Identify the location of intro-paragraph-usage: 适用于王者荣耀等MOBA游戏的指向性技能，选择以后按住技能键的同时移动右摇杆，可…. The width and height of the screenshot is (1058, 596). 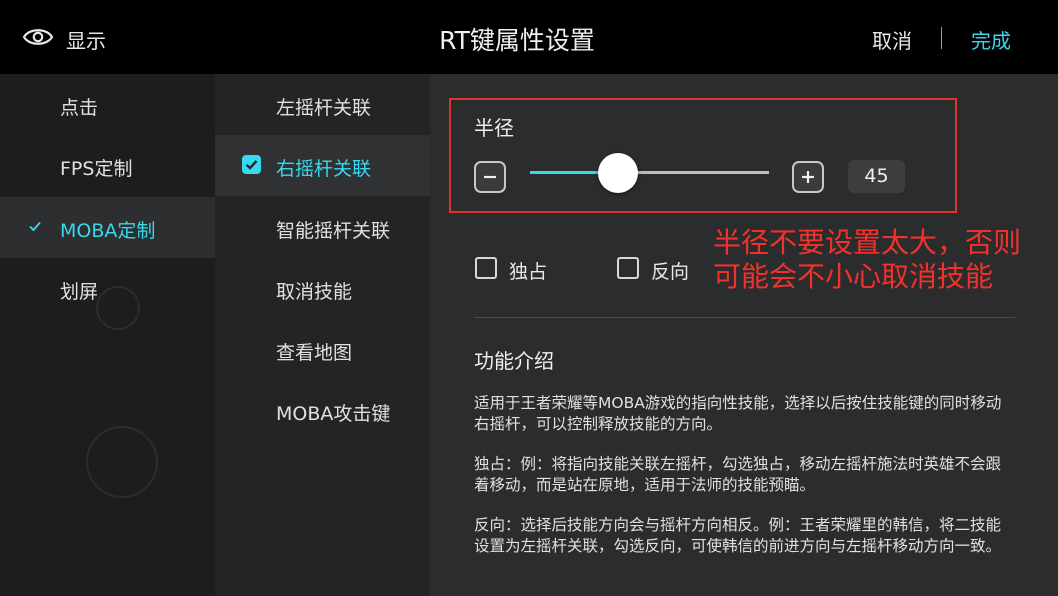
(738, 413).